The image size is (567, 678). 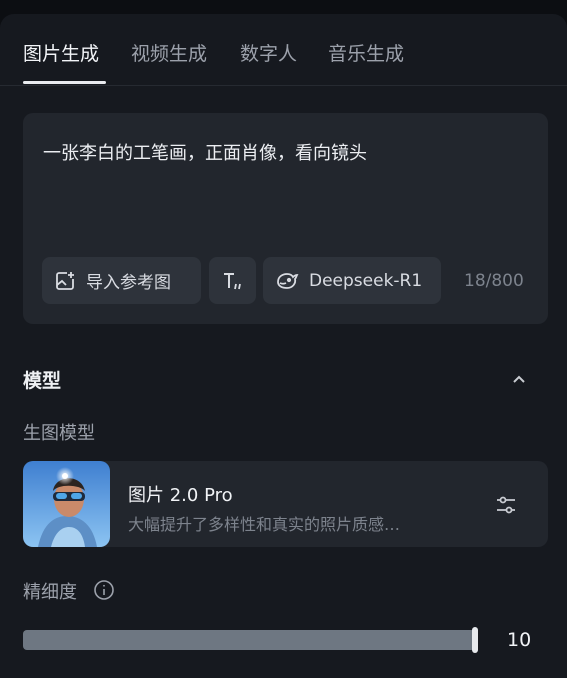 I want to click on import-reference-image-button: 导入参考图, so click(x=121, y=280).